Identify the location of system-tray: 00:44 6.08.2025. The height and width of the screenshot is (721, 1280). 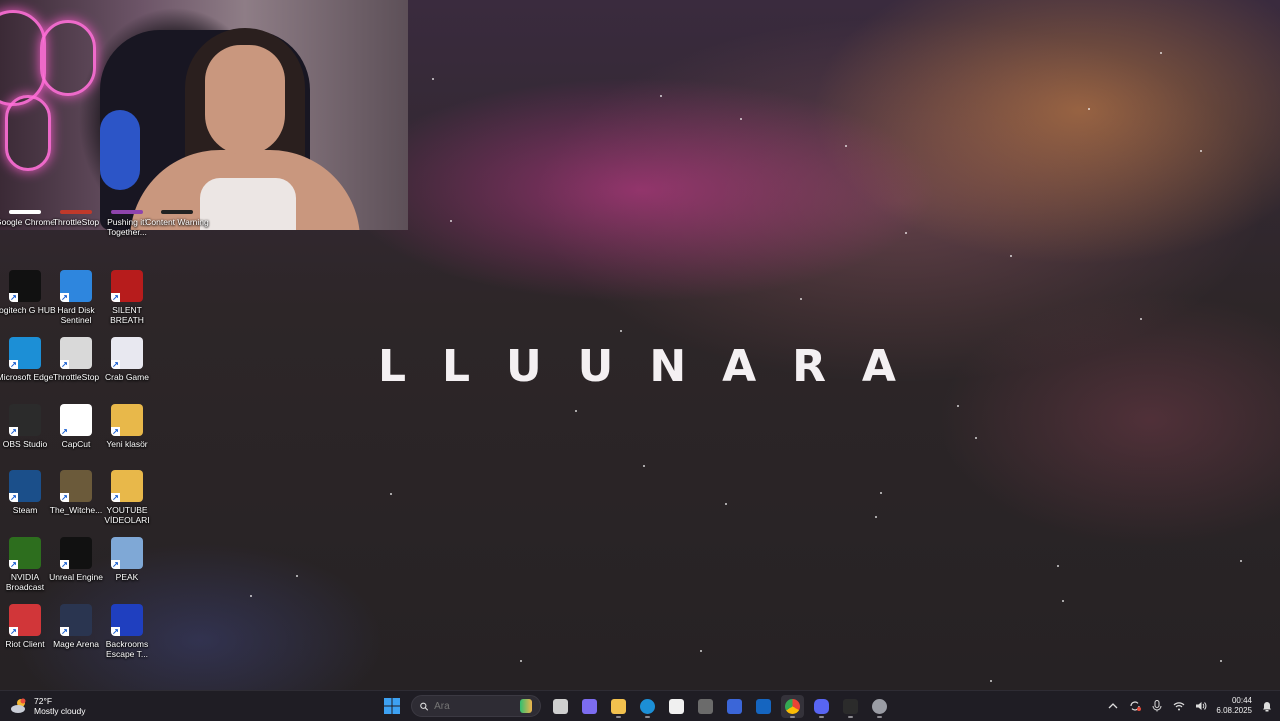
(1190, 706).